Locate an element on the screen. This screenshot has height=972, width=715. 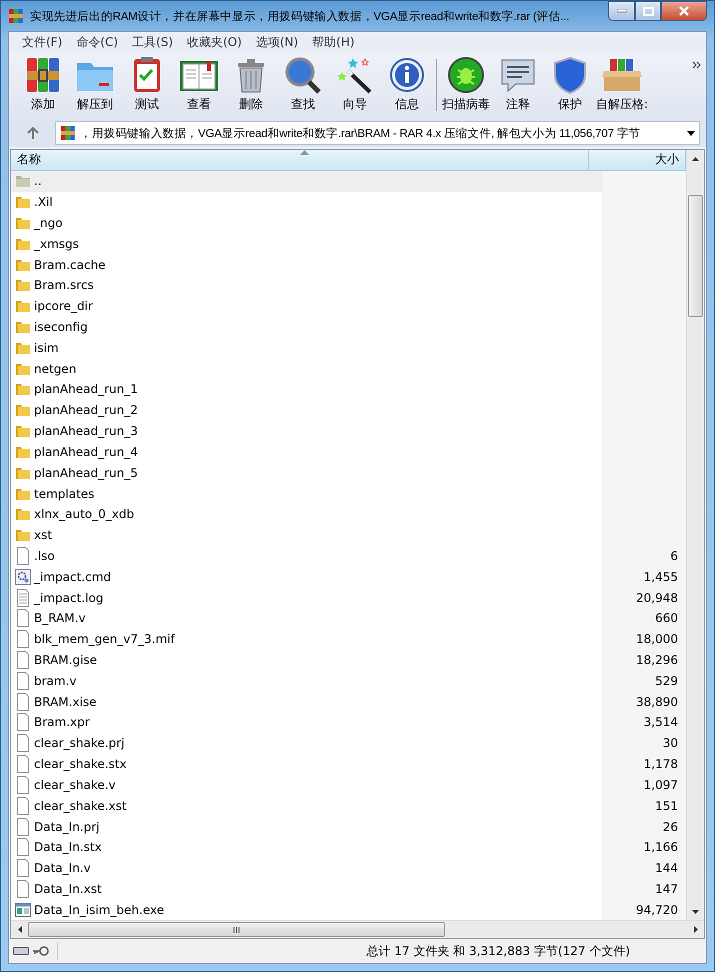
toolbar-button: 扫描病毒 is located at coordinates (466, 84).